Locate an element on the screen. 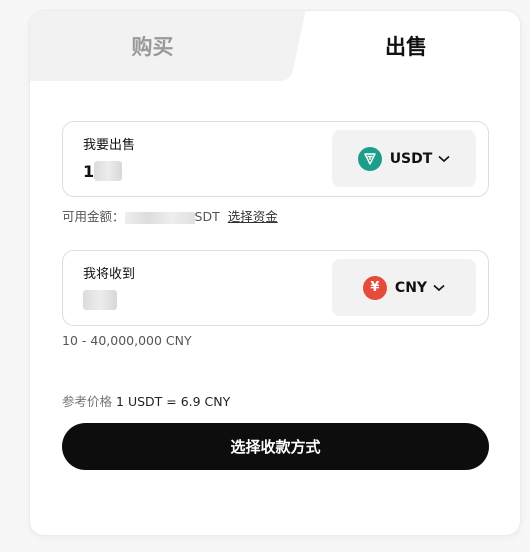 The height and width of the screenshot is (552, 530). reference-price: 参考价格 1 USDT = 6.9 CNY is located at coordinates (146, 400).